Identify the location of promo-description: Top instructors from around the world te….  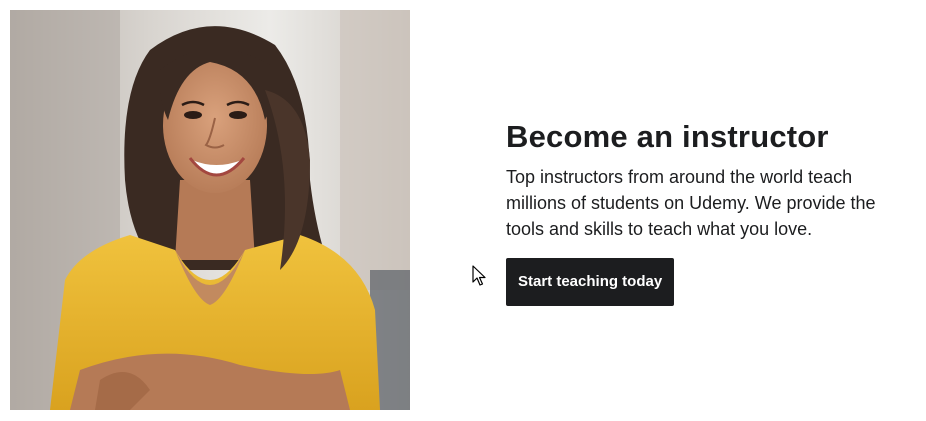
(691, 203).